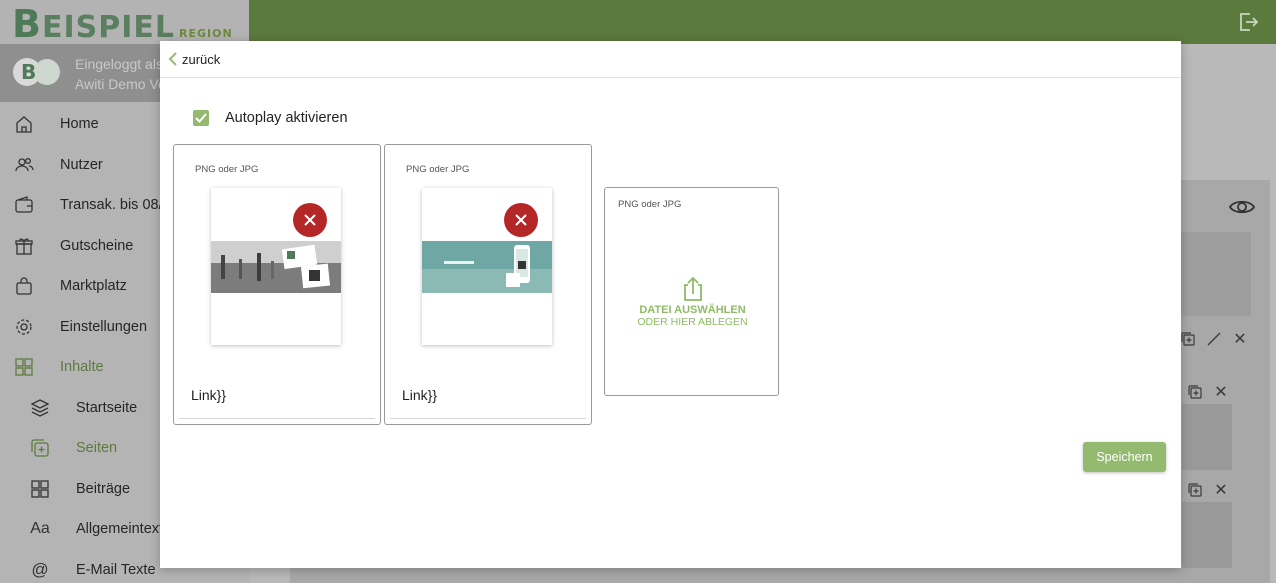  I want to click on sidebar-item-label: Startseite, so click(107, 407).